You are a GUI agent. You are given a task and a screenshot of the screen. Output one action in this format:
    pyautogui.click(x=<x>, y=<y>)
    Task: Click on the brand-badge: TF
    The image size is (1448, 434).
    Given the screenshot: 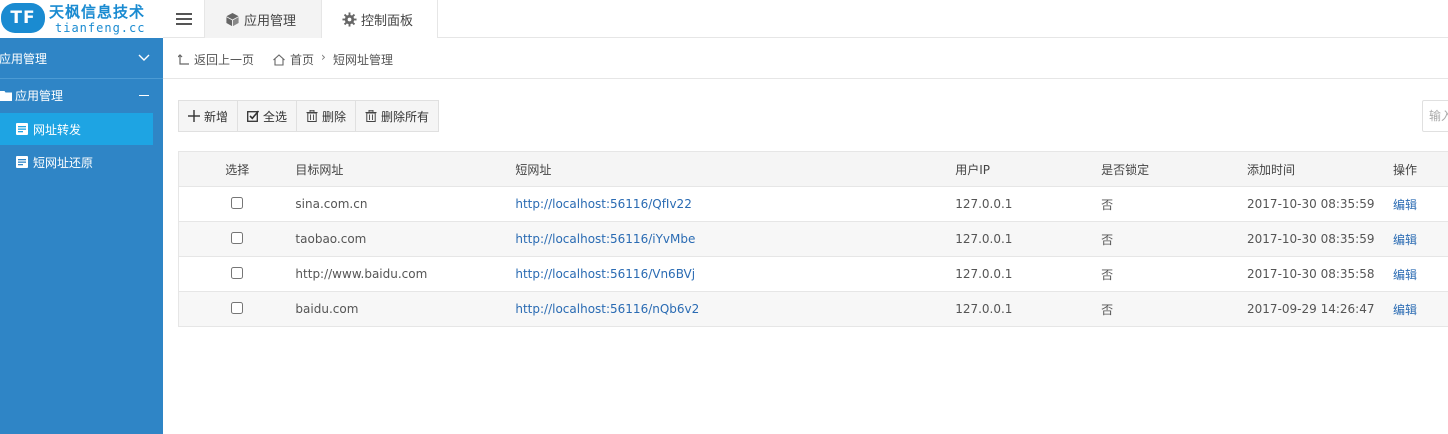 What is the action you would take?
    pyautogui.click(x=23, y=18)
    